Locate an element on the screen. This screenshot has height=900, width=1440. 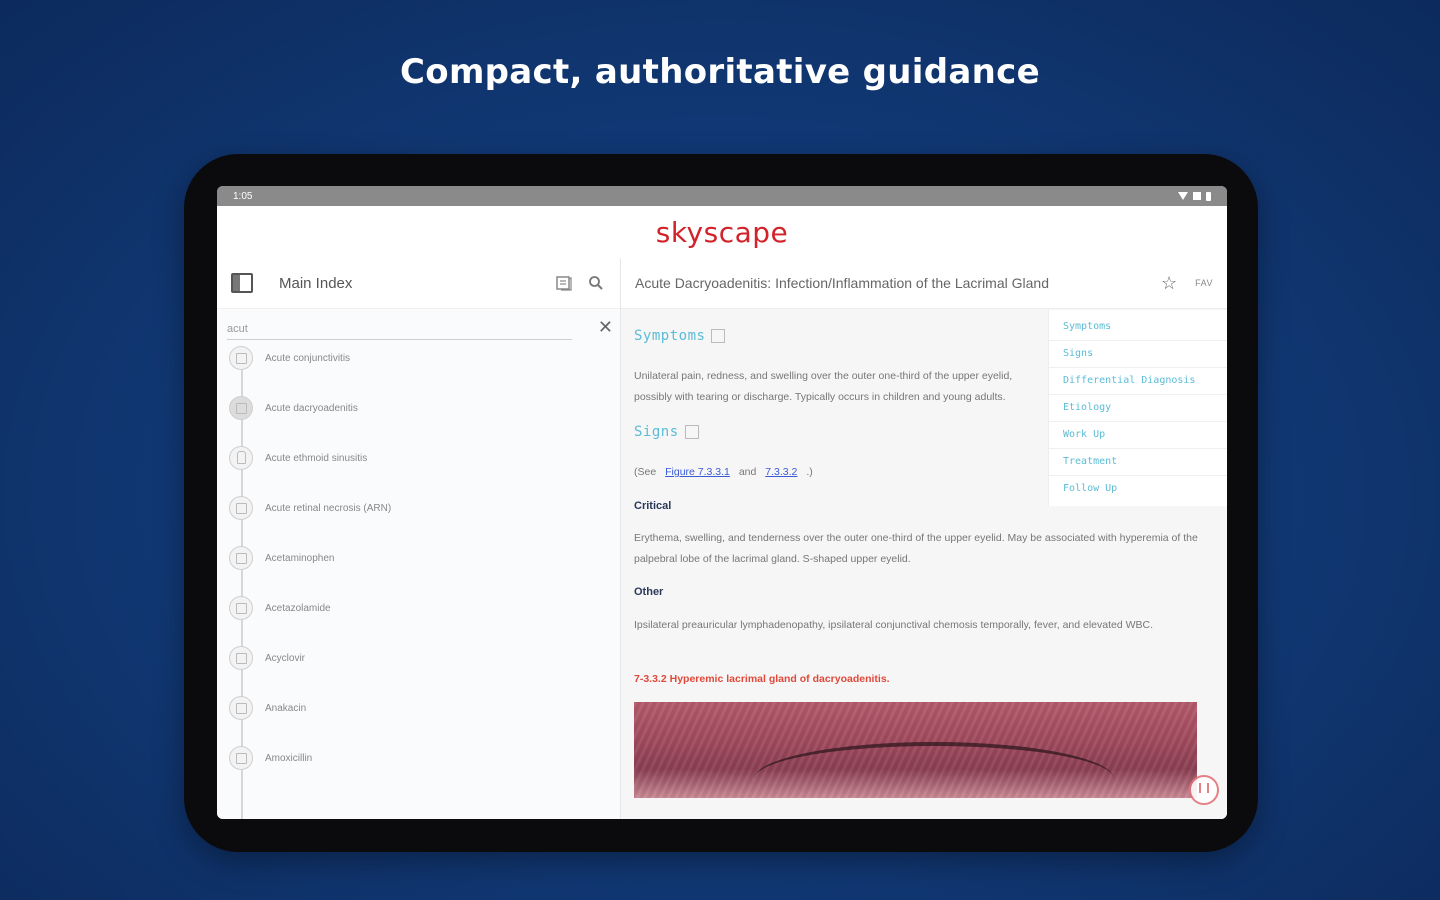
figure-link-1: Figure 7.3.3.1 is located at coordinates (697, 472).